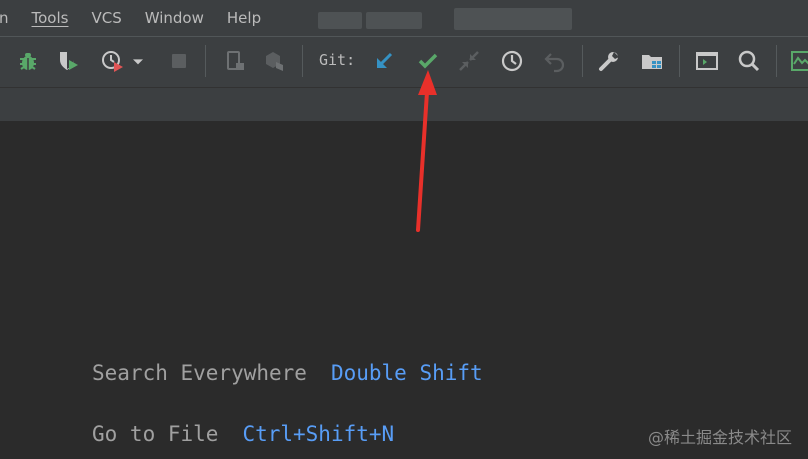  Describe the element at coordinates (406, 373) in the screenshot. I see `hint-shortcut: Double Shift` at that location.